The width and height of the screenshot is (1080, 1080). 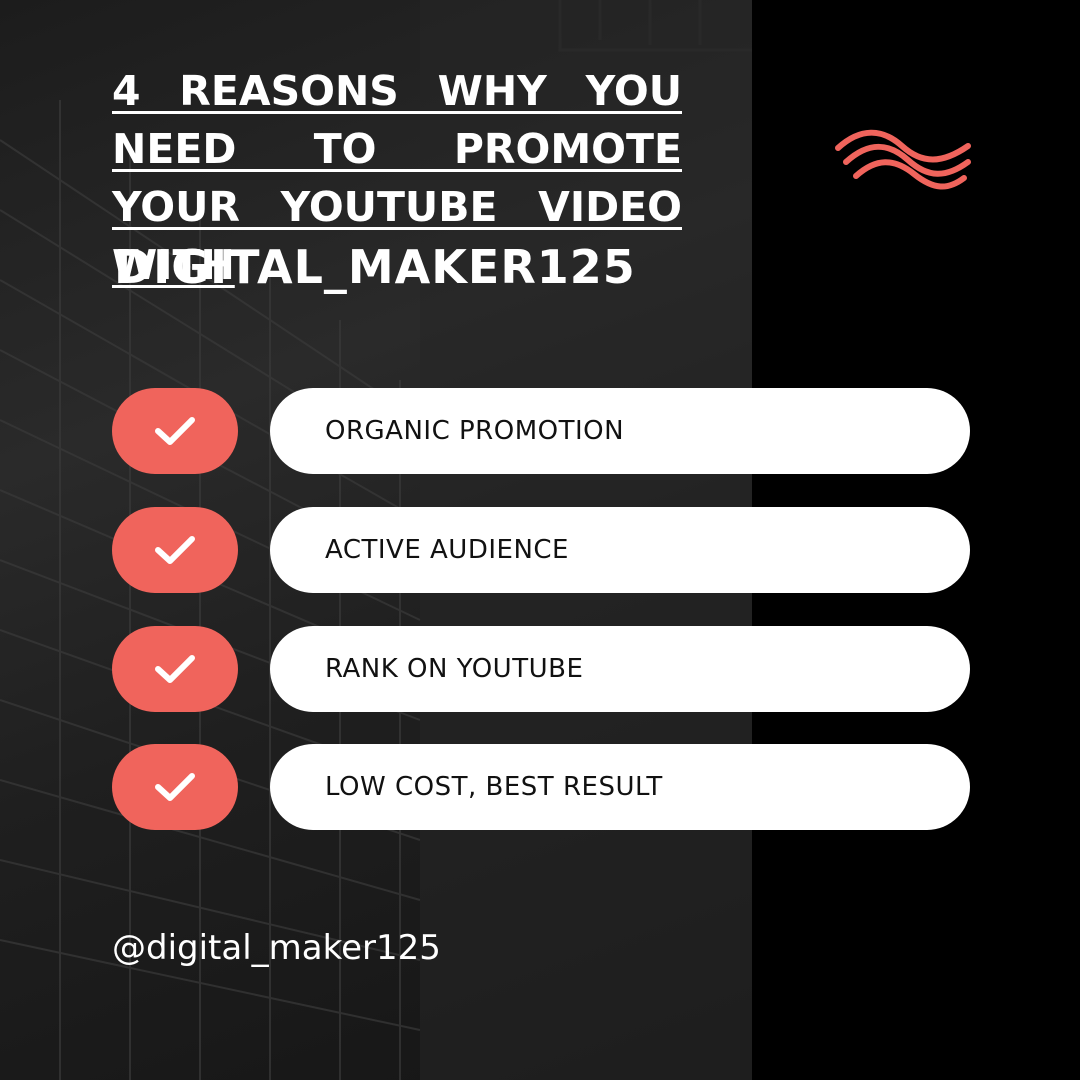 I want to click on reason-row-2: ACTIVE AUDIENCE, so click(x=542, y=550).